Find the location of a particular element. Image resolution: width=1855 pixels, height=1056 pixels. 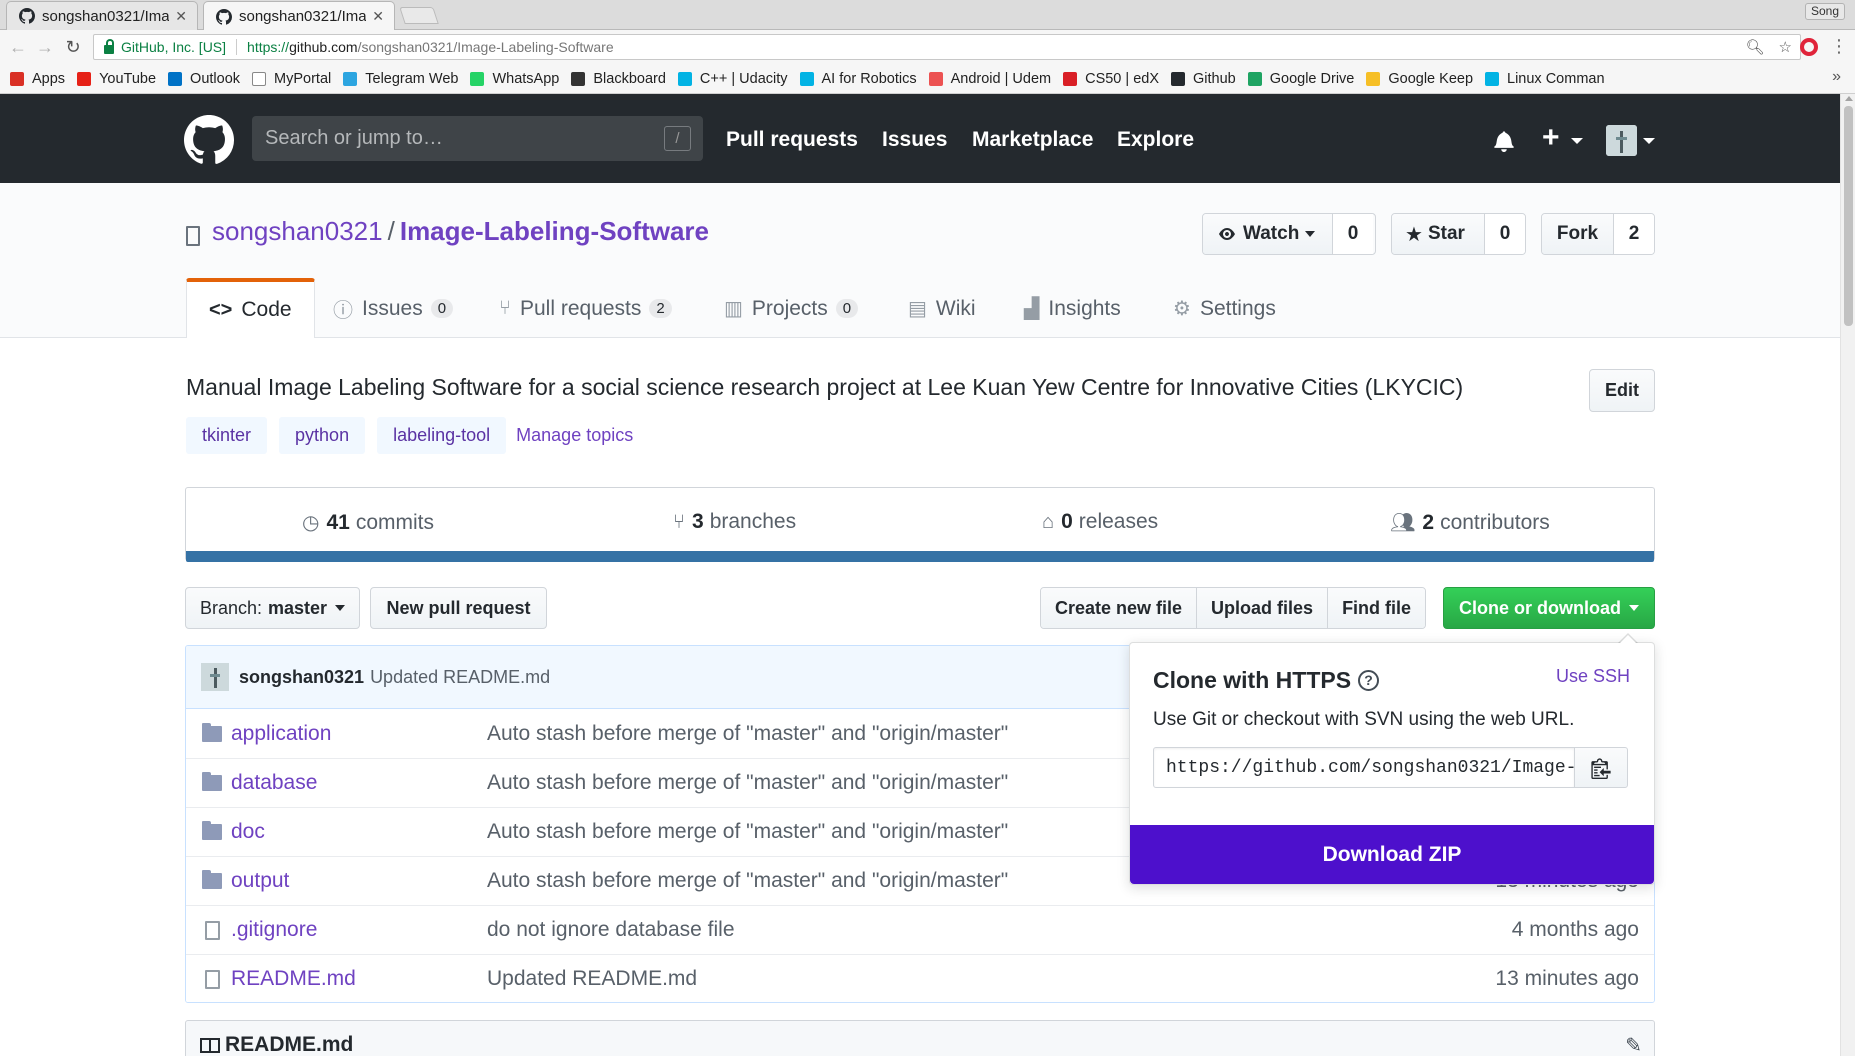

watch-button: Watch is located at coordinates (1268, 234).